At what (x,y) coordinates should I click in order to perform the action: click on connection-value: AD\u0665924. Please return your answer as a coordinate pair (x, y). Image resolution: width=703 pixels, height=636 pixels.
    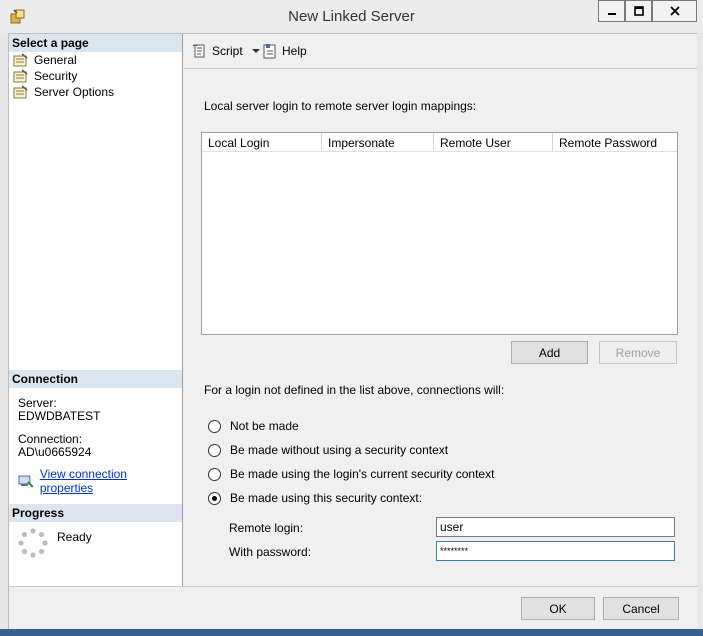
    Looking at the image, I should click on (55, 452).